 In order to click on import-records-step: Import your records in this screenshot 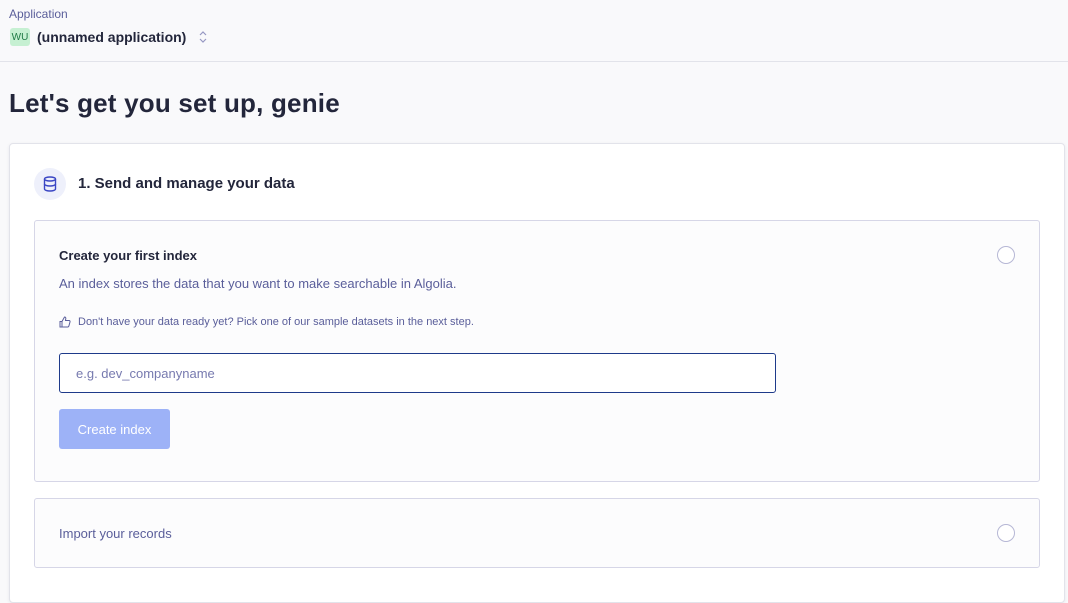, I will do `click(537, 533)`.